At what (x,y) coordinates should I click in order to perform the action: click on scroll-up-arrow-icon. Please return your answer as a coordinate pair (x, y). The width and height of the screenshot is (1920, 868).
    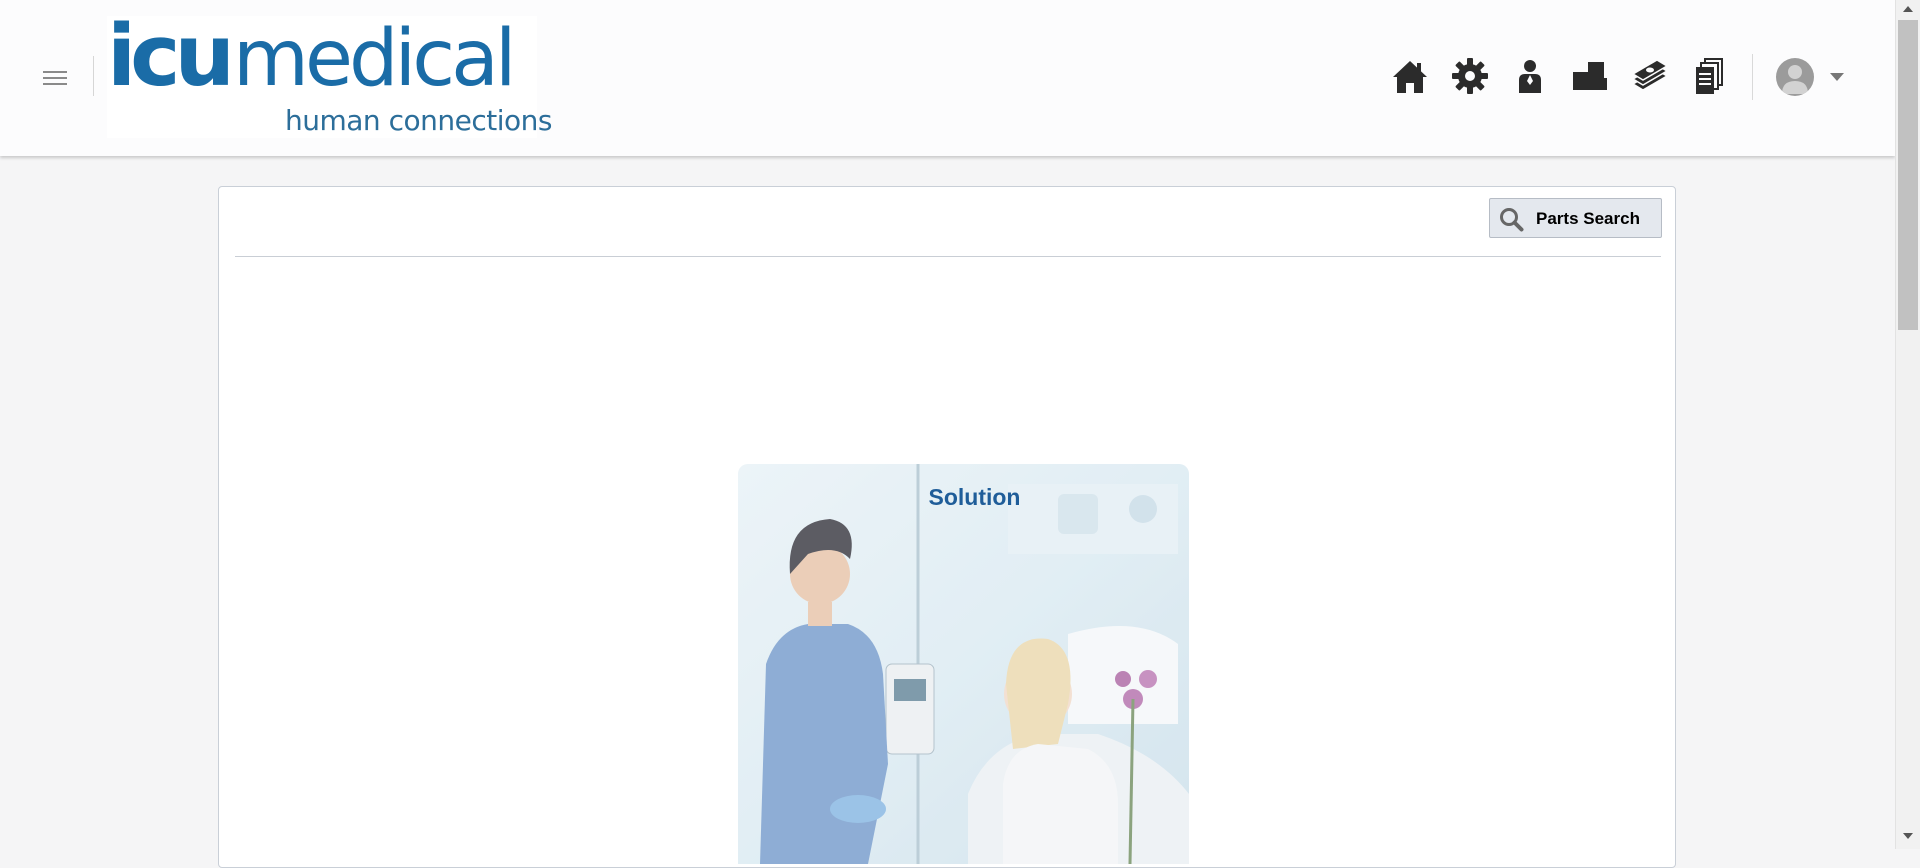
    Looking at the image, I should click on (1908, 9).